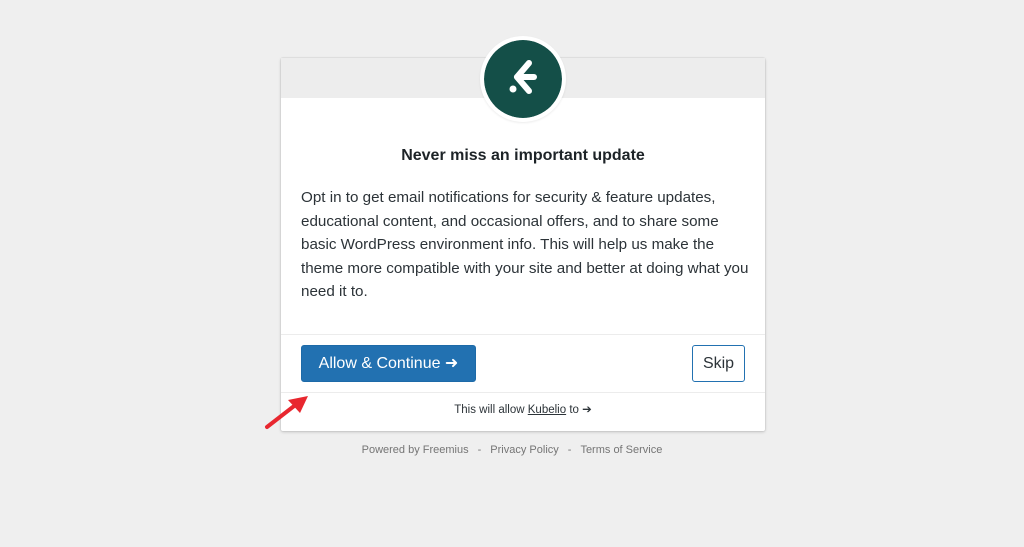 This screenshot has width=1024, height=547. I want to click on permissions-prefix: This will allow, so click(491, 410).